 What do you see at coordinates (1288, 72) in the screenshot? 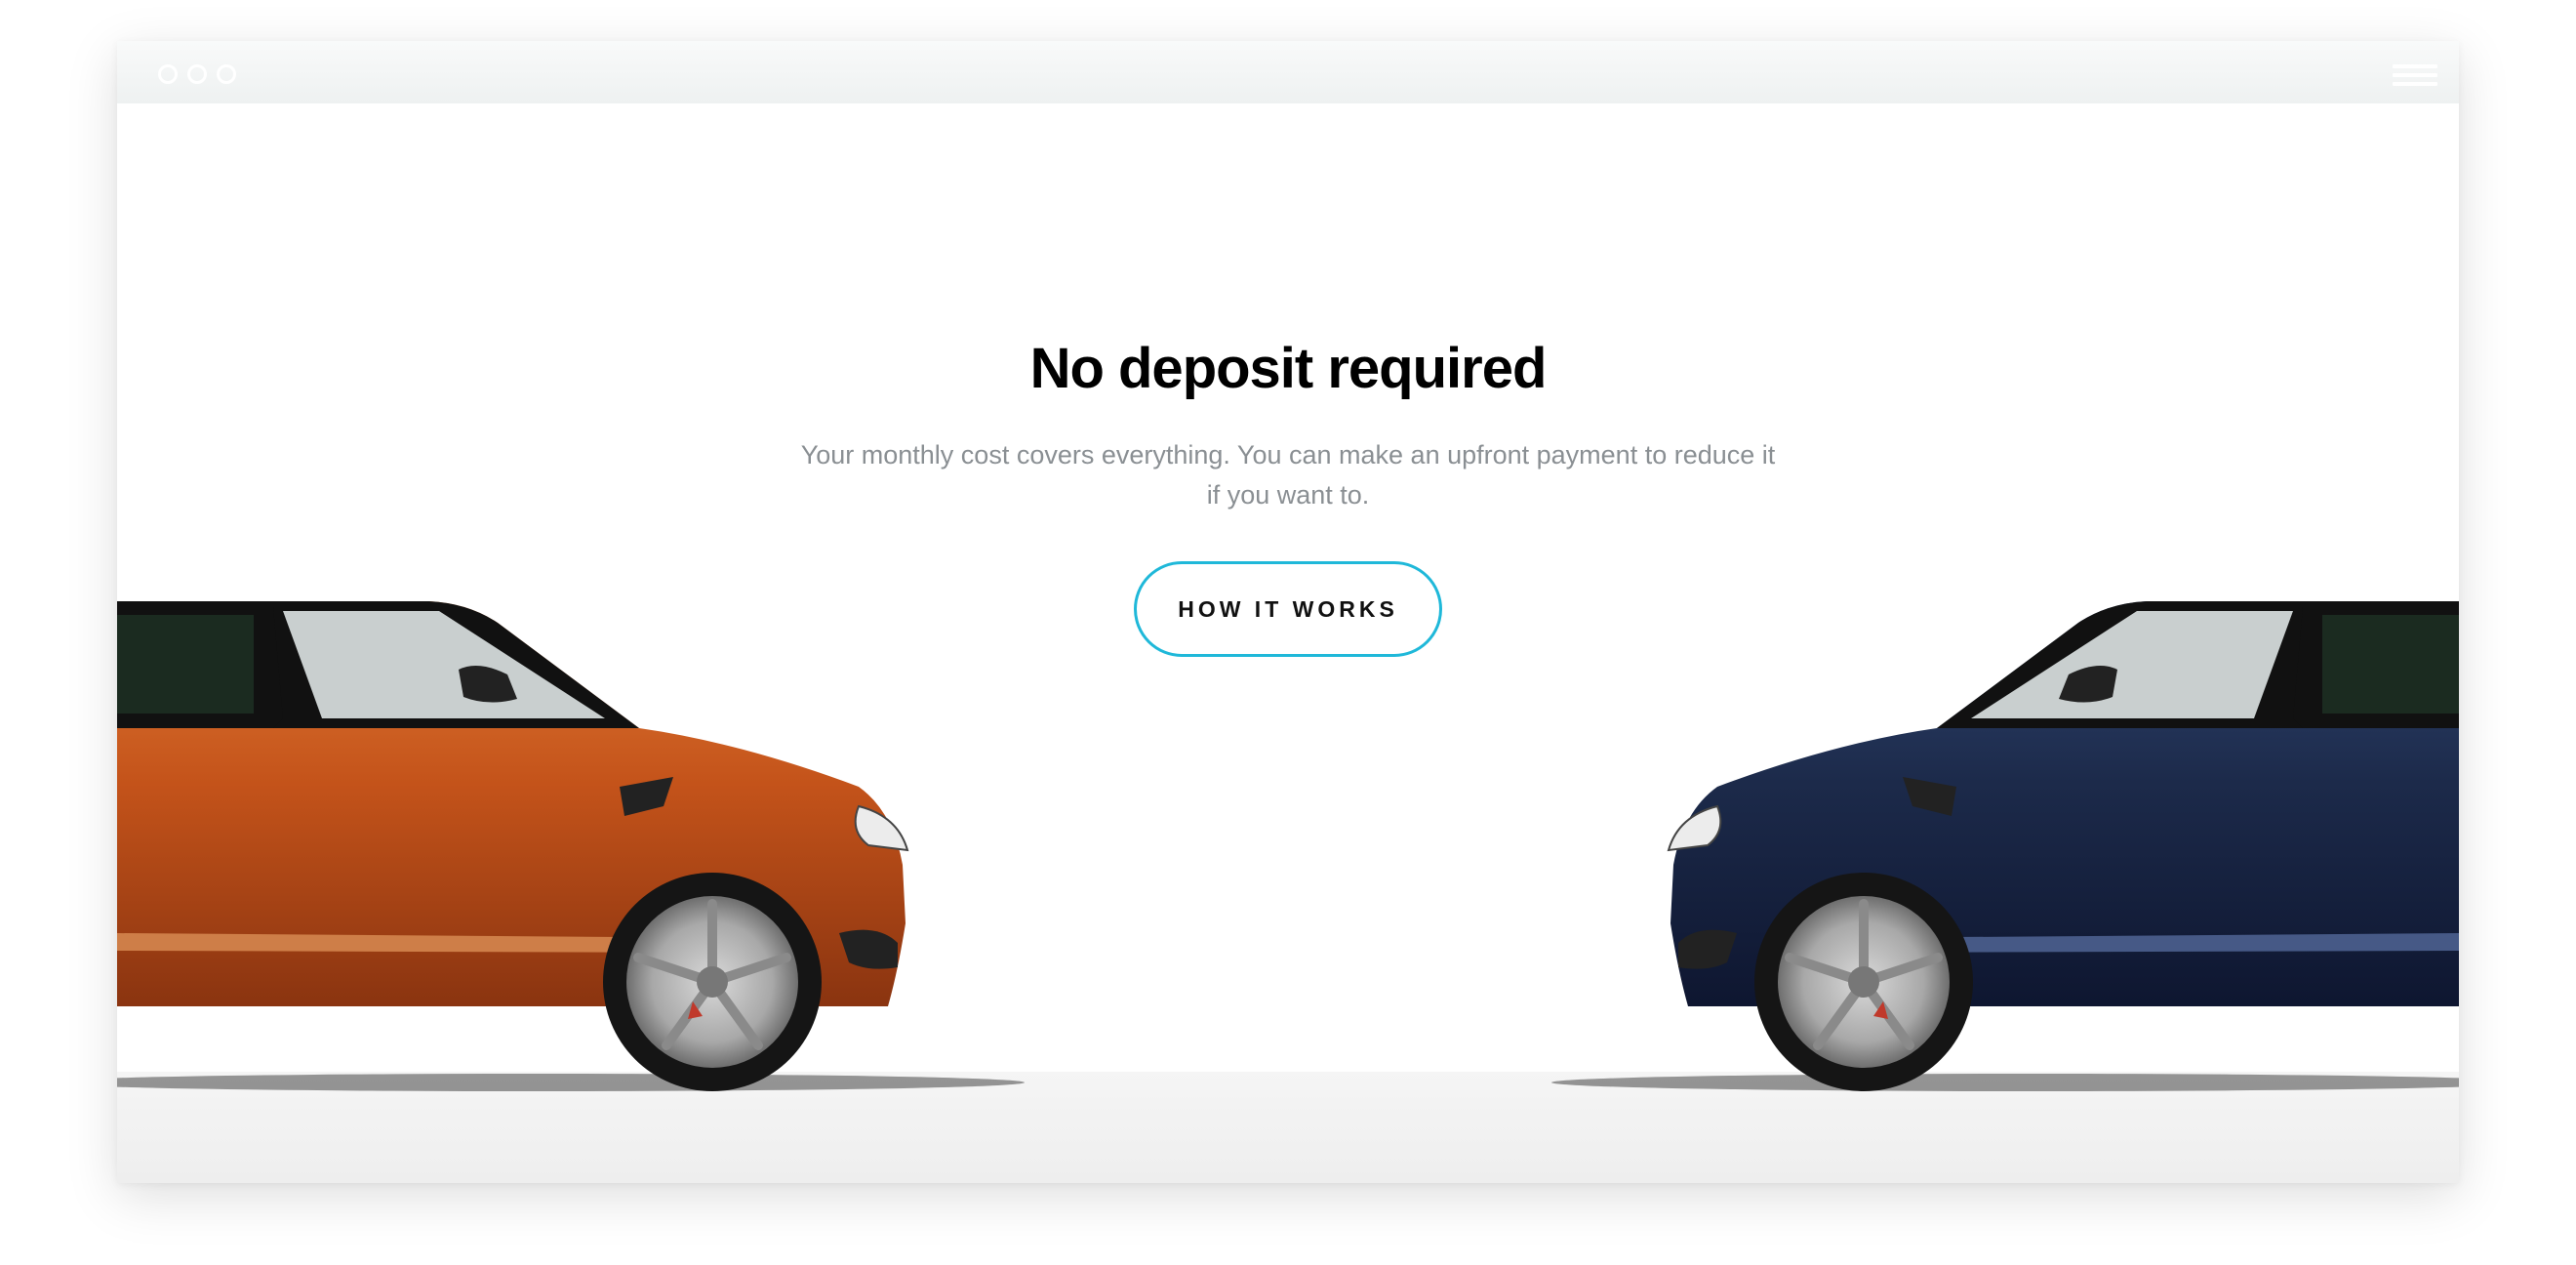
I see `window-titlebar` at bounding box center [1288, 72].